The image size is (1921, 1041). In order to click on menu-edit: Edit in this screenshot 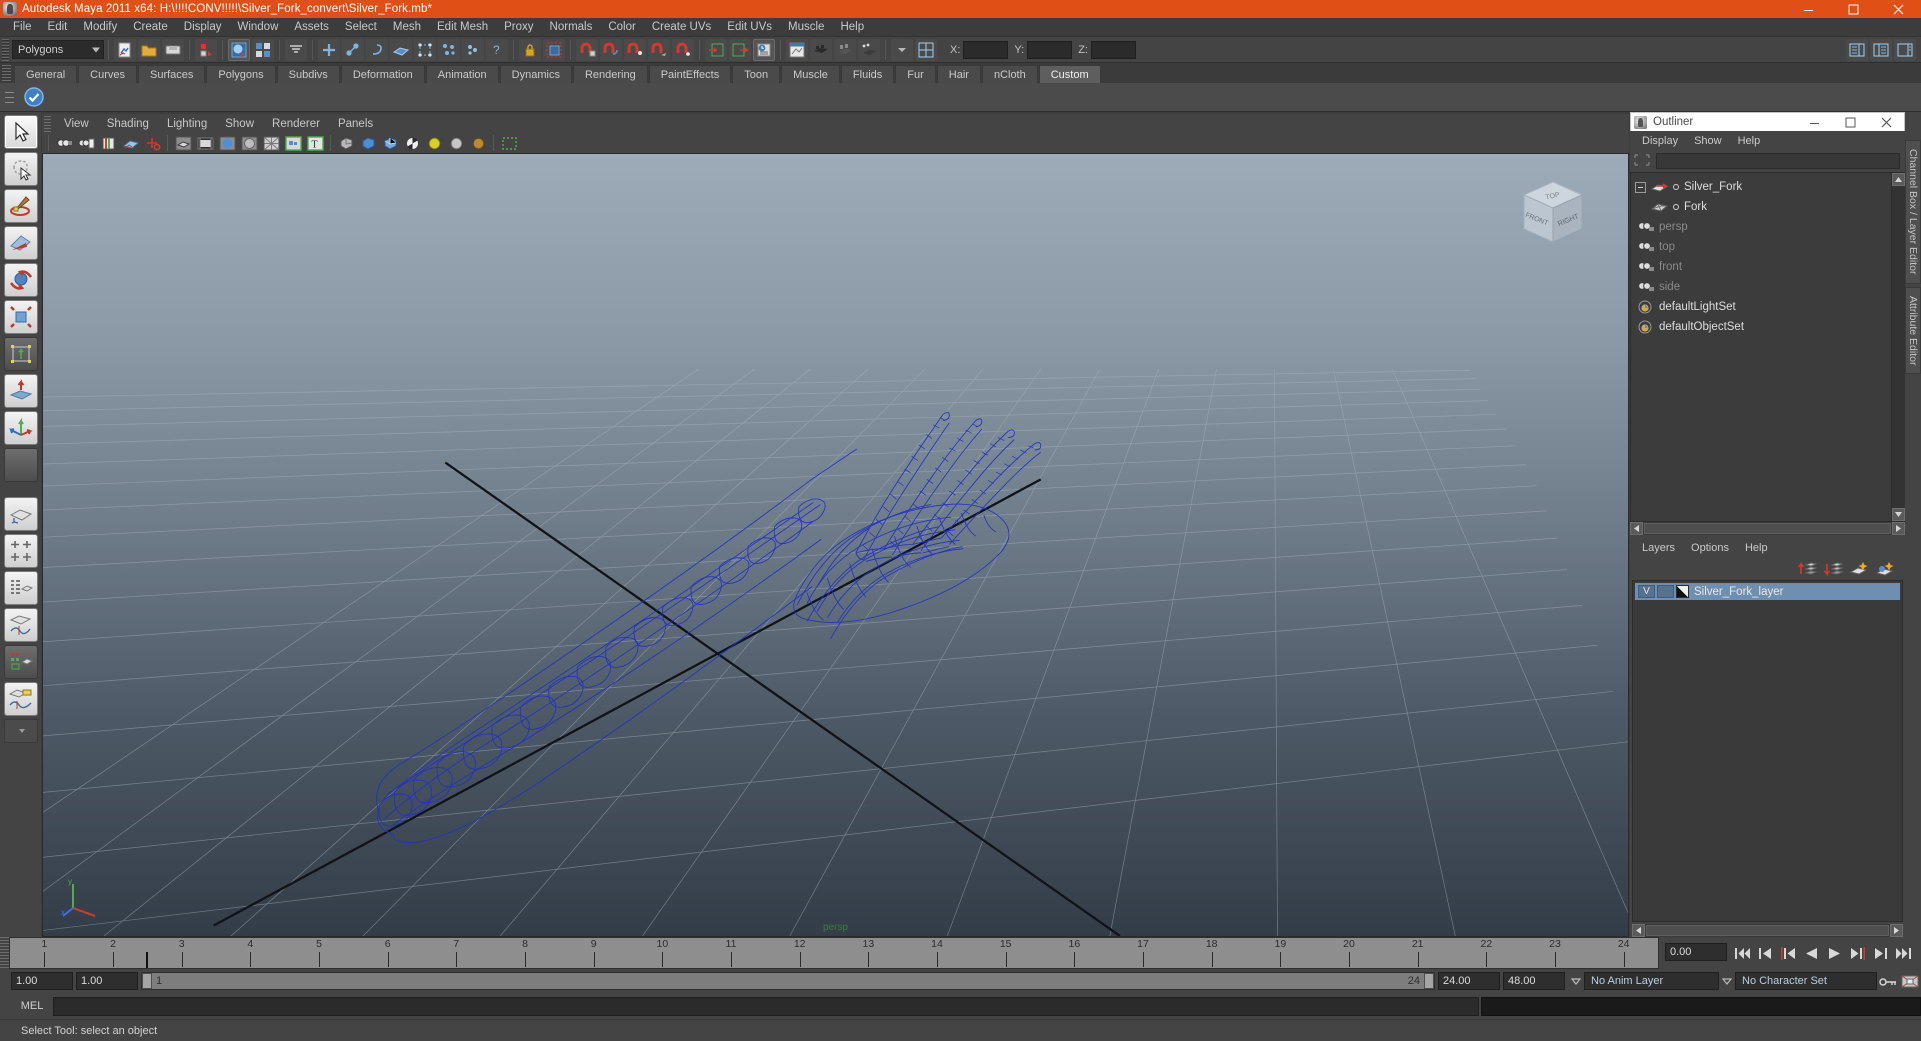, I will do `click(58, 27)`.